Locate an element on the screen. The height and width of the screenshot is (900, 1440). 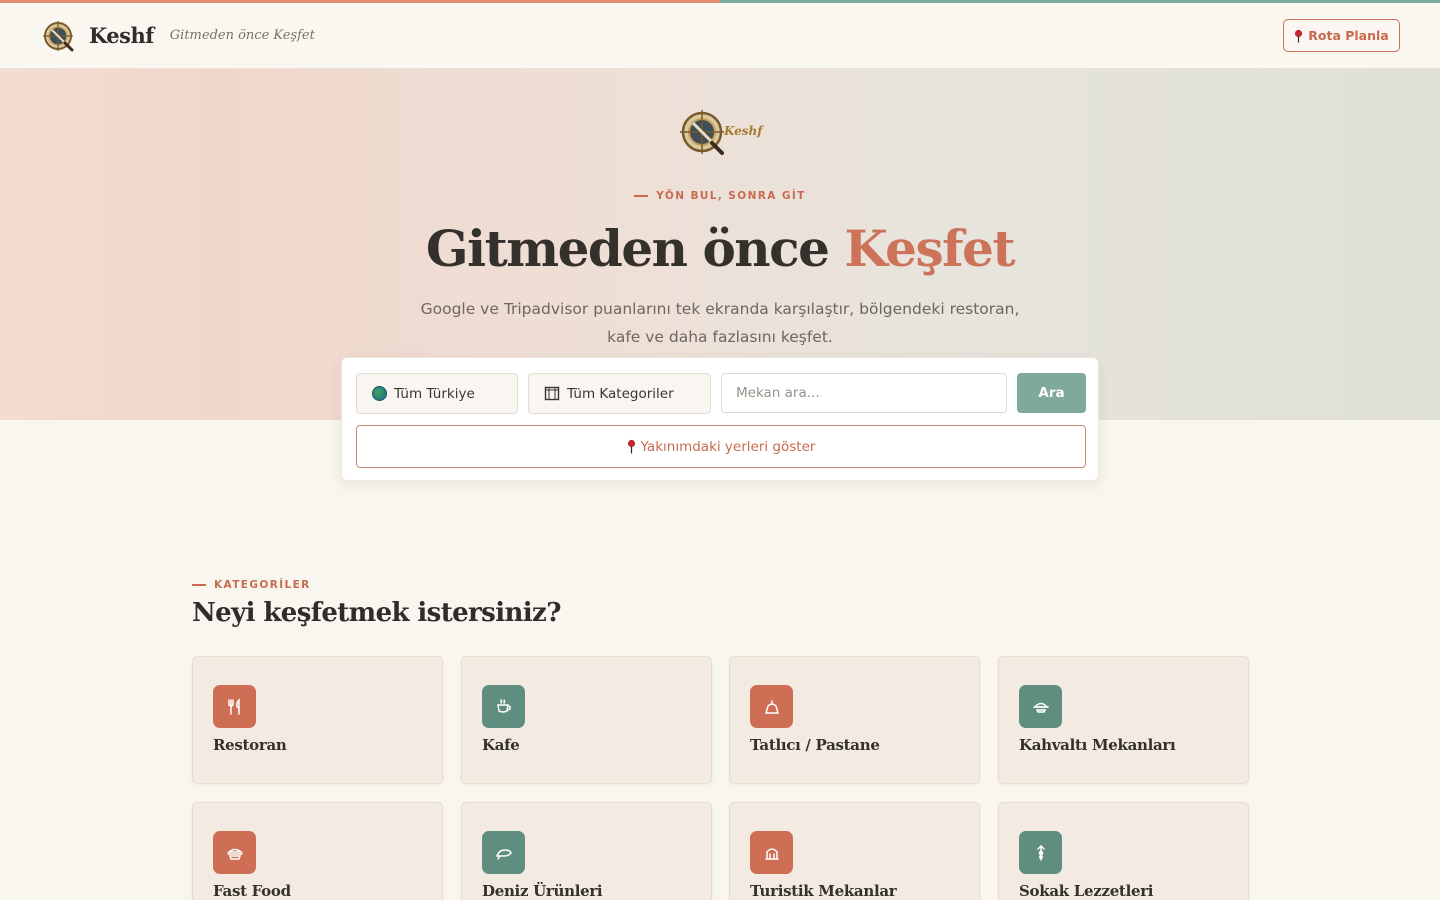
coffee-cup-icon is located at coordinates (503, 705).